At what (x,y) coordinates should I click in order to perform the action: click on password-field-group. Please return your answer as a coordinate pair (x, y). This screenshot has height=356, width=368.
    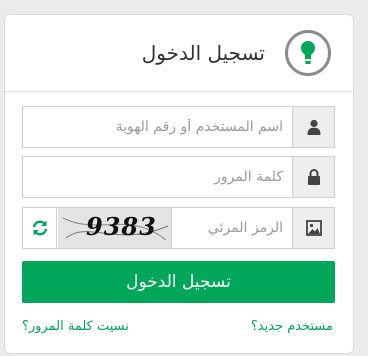
    Looking at the image, I should click on (178, 177).